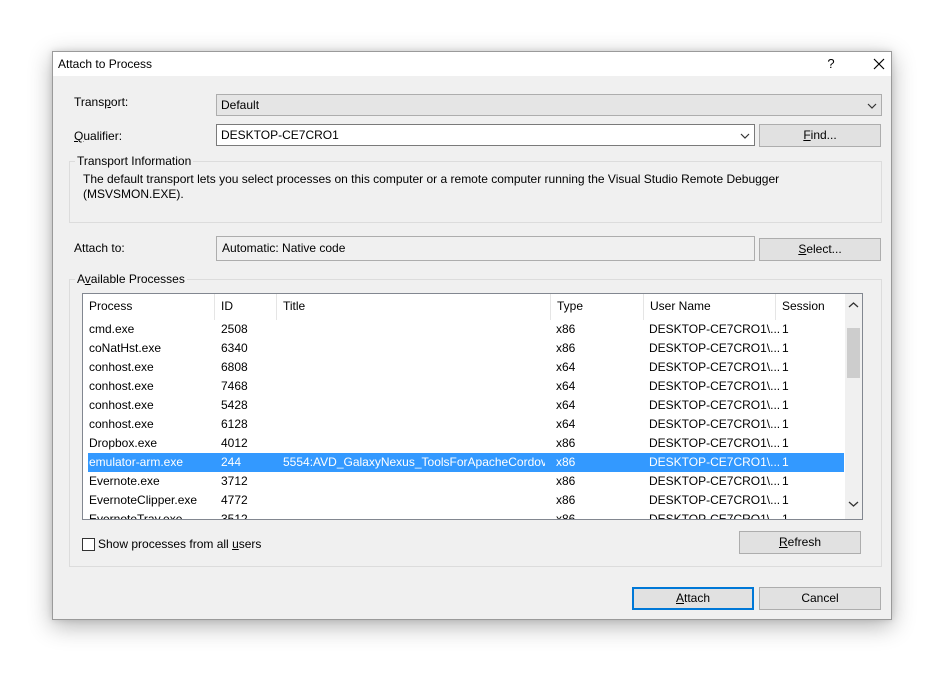  I want to click on transport-label: Transport:, so click(101, 102).